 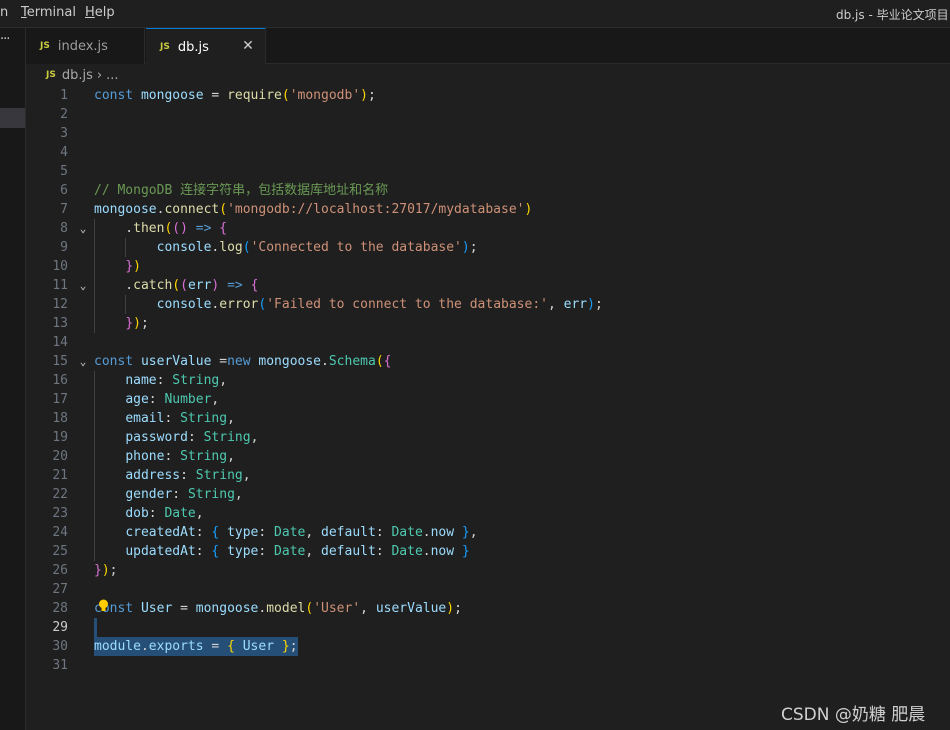 I want to click on lightbulb-icon, so click(x=103, y=606).